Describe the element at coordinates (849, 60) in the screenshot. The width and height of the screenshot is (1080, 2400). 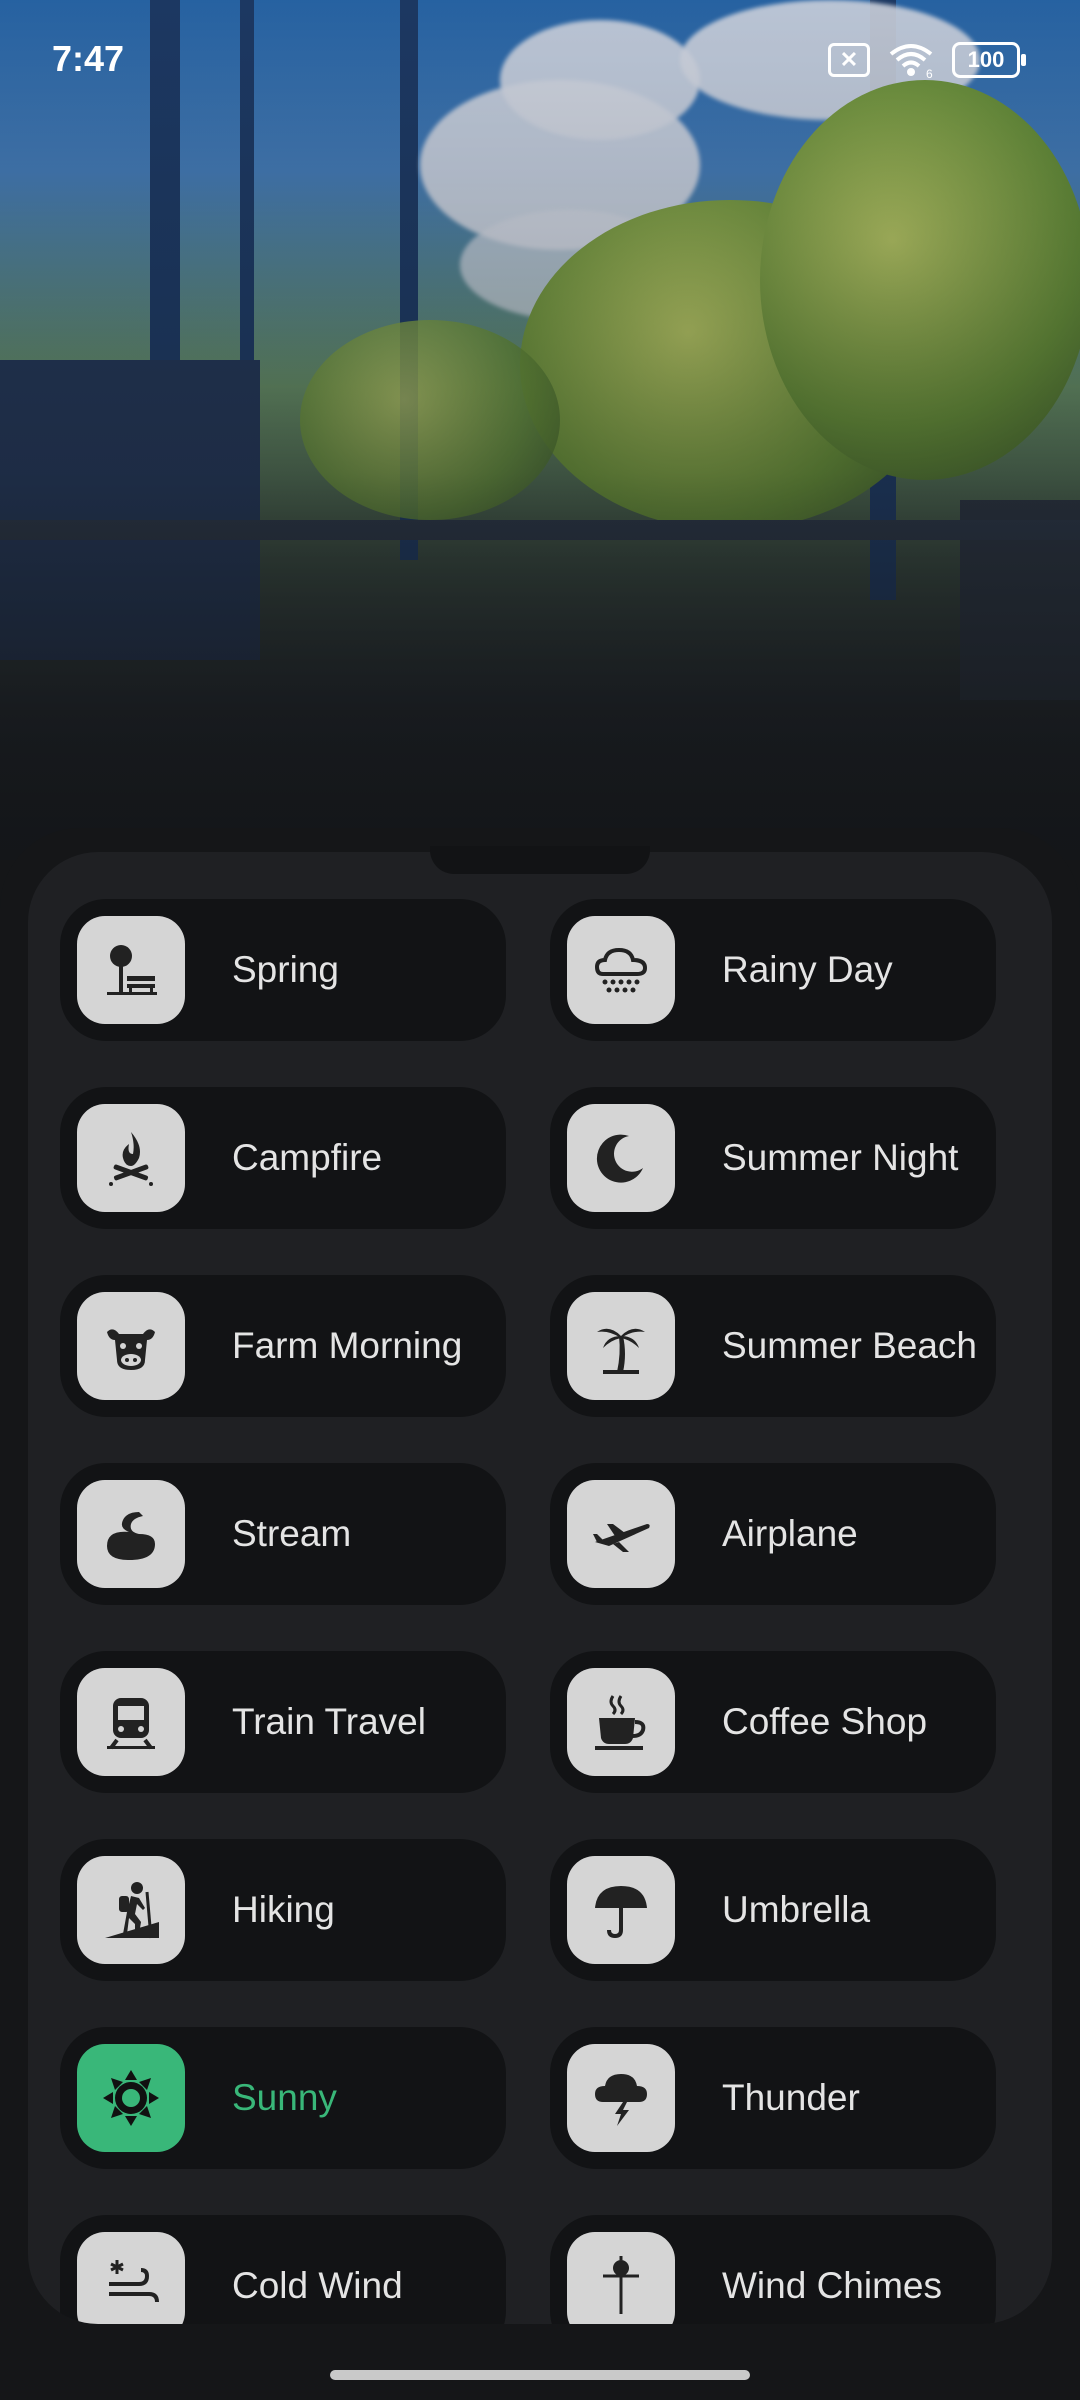
I see `no-sim-icon: ✕` at that location.